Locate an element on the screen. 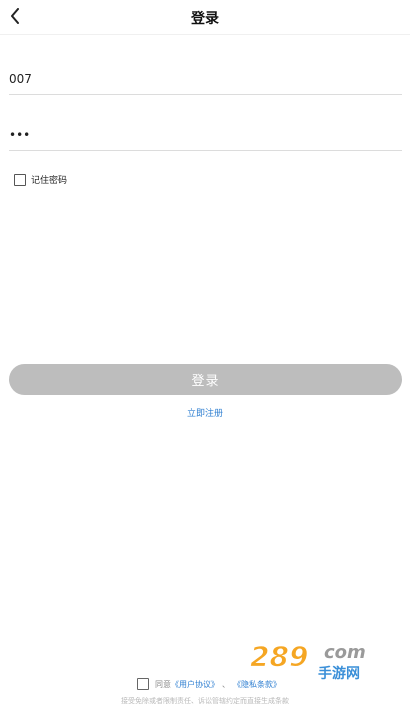 Image resolution: width=410 pixels, height=718 pixels. site-watermark-logo: 289 com 手游网 is located at coordinates (308, 661).